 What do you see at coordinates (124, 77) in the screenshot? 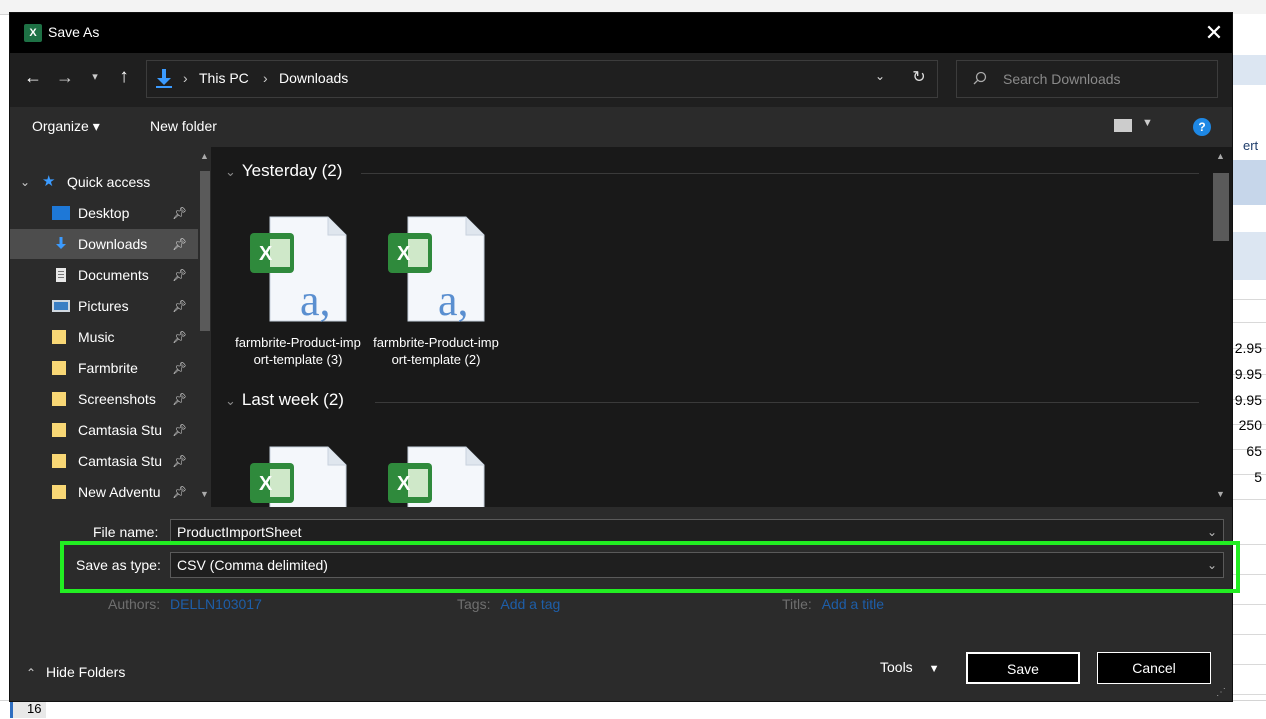
I see `up-arrow-icon: ↑` at bounding box center [124, 77].